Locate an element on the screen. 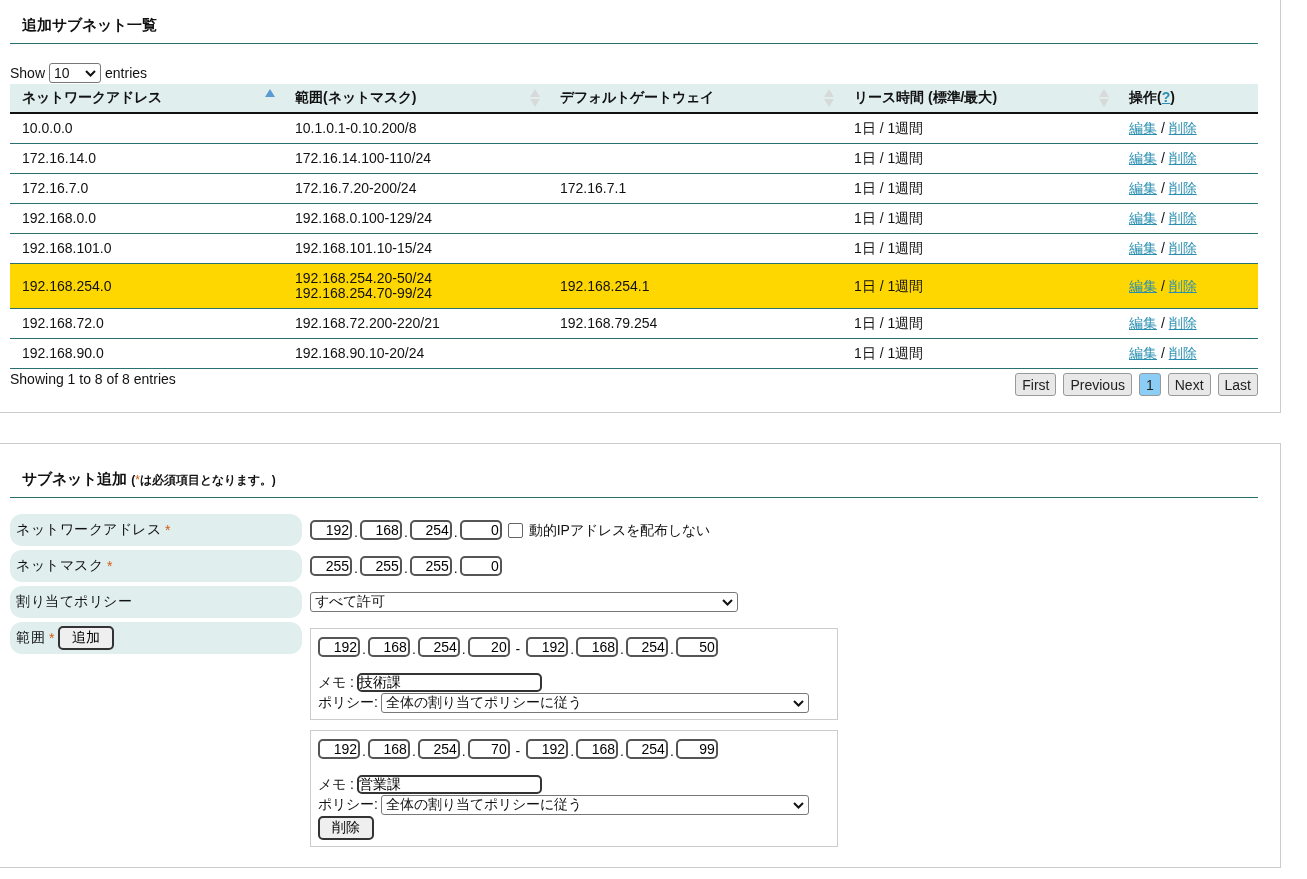 The width and height of the screenshot is (1307, 879). memo-label: メモ : is located at coordinates (336, 784).